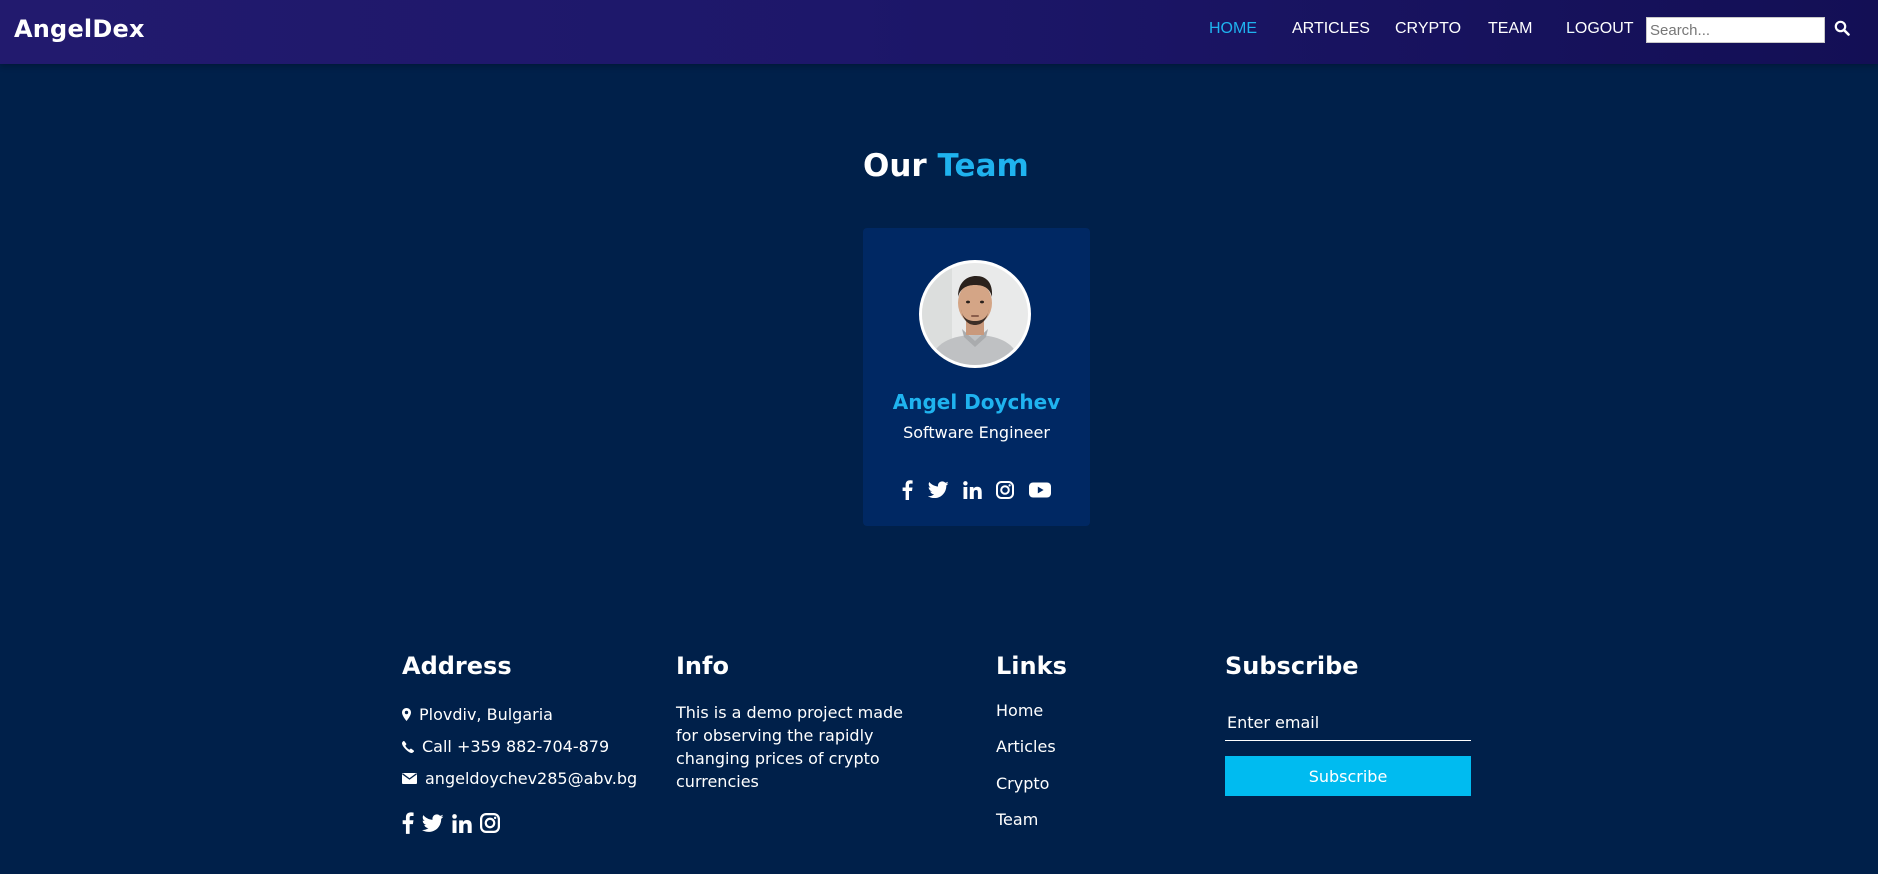  I want to click on avatar, so click(975, 314).